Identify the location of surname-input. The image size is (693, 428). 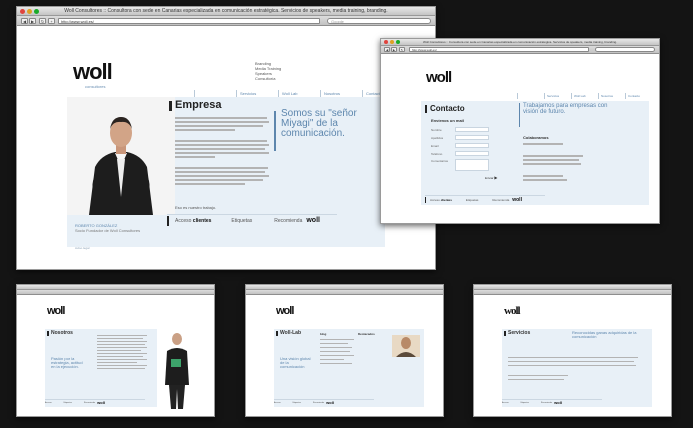
(472, 137).